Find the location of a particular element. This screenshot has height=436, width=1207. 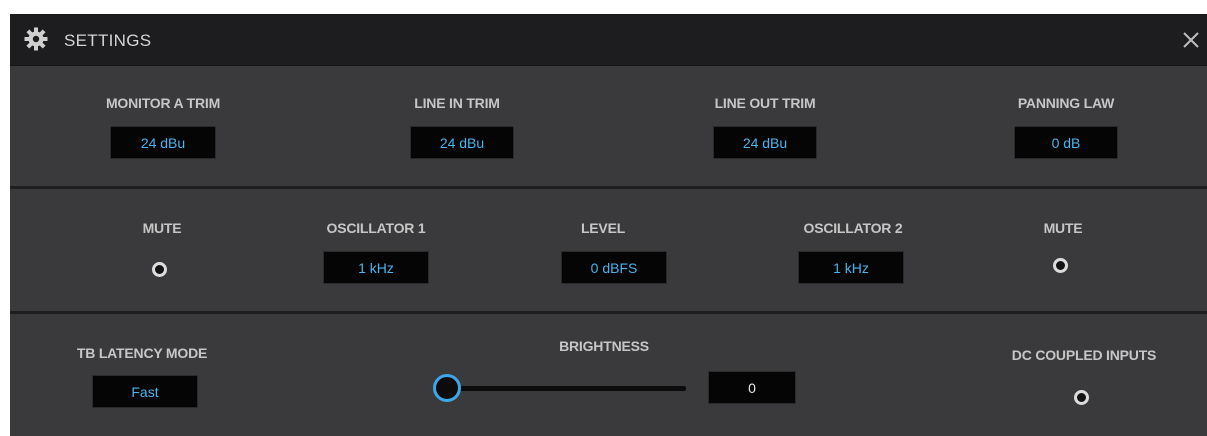

monitor-a-trim-value: 24 dBu is located at coordinates (163, 142).